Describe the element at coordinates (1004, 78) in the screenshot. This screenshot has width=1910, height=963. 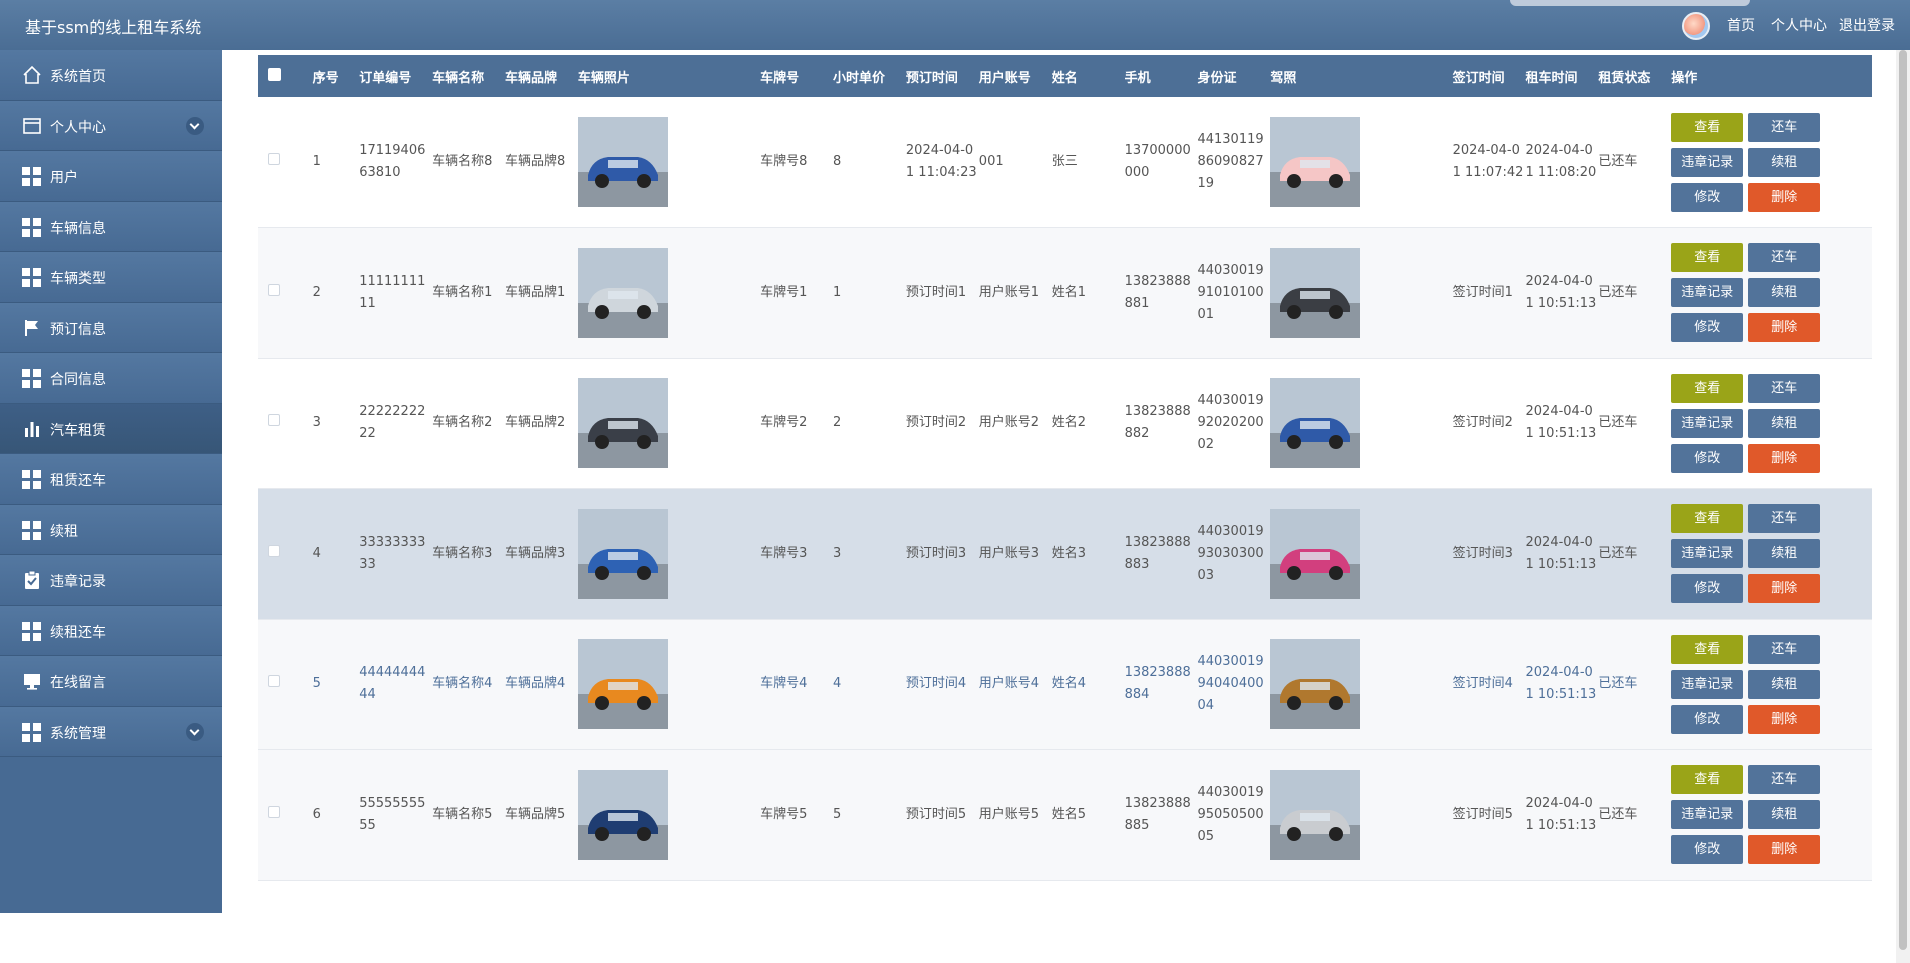
I see `col-header: 用户账号` at that location.